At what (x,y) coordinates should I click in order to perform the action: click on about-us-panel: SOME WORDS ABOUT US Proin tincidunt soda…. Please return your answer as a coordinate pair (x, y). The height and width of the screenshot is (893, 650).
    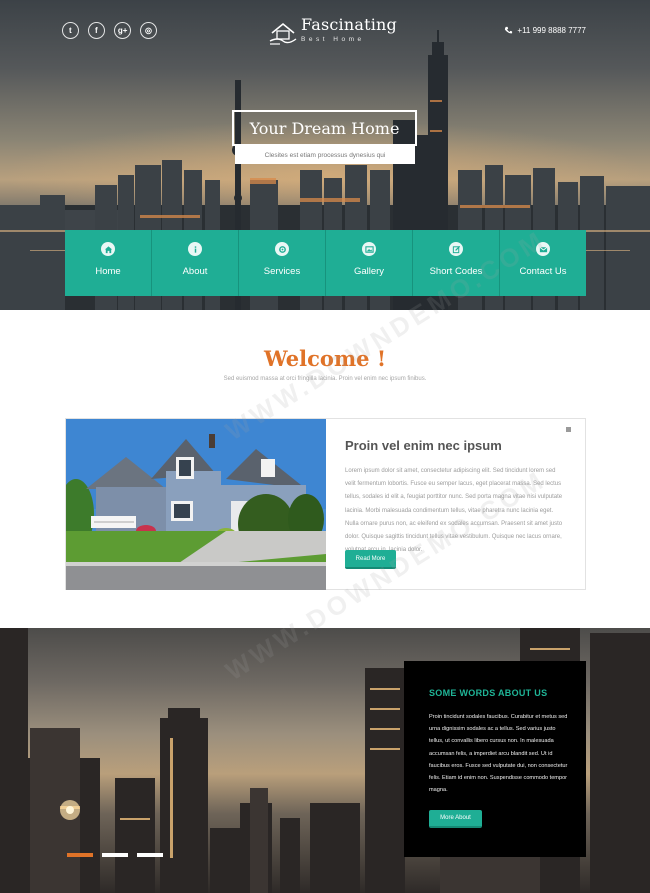
    Looking at the image, I should click on (495, 759).